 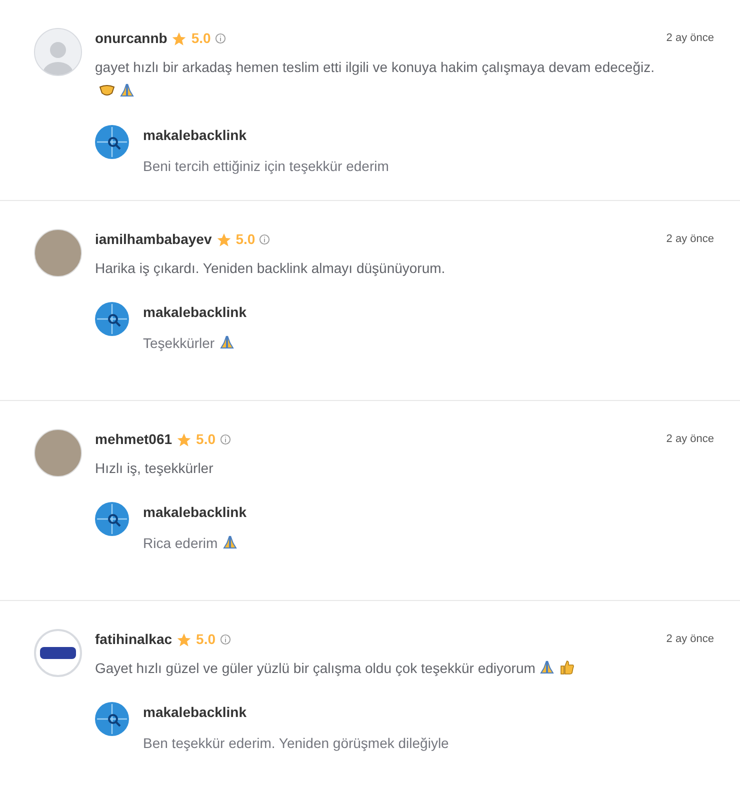 I want to click on reply-text: Rica ederim, so click(x=195, y=543).